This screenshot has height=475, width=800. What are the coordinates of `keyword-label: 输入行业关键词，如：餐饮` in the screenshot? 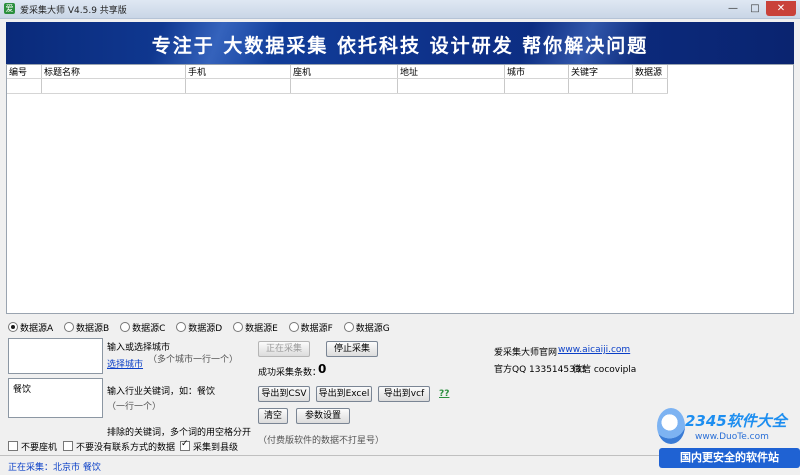 It's located at (161, 392).